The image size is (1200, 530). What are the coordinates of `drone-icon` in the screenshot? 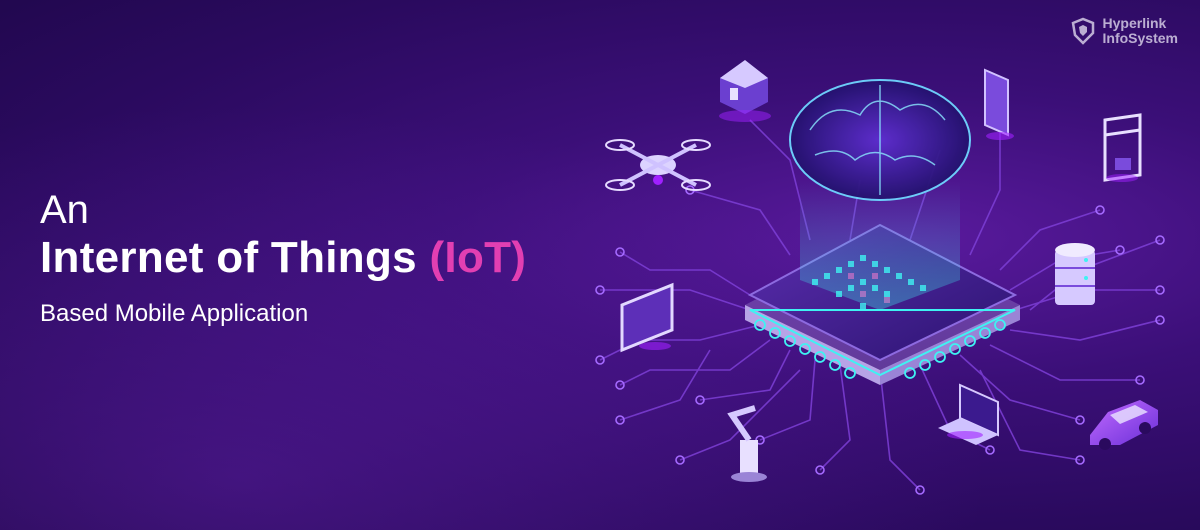 It's located at (658, 165).